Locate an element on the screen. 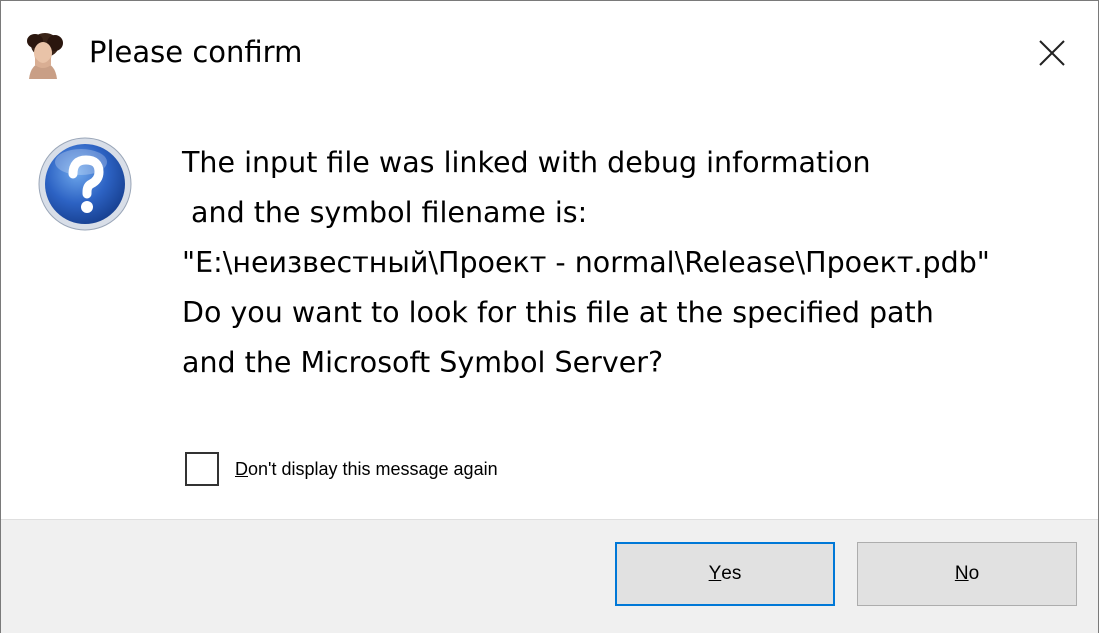  dont-display-again-option: Don't display this message again is located at coordinates (341, 469).